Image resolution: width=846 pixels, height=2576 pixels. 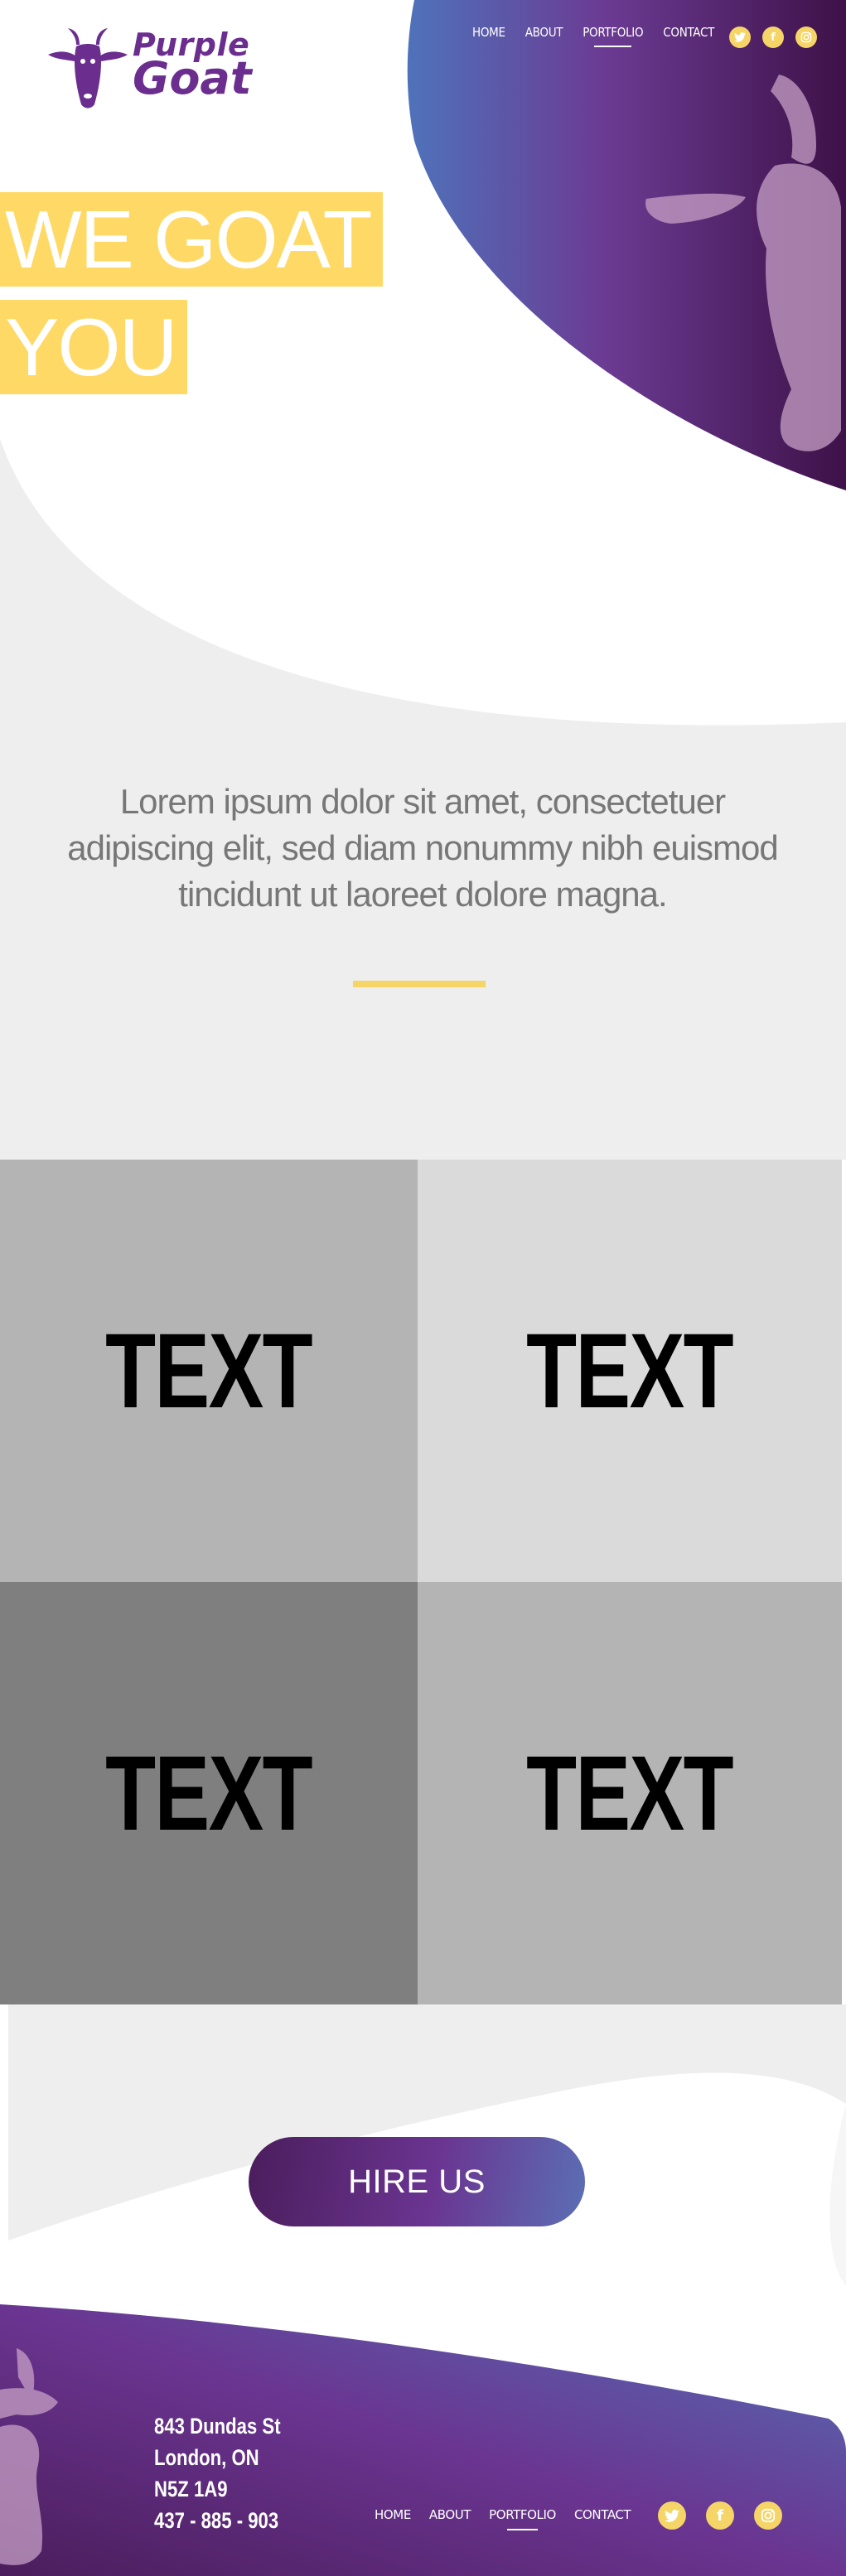 What do you see at coordinates (417, 2182) in the screenshot?
I see `hire-us-button: HIRE US` at bounding box center [417, 2182].